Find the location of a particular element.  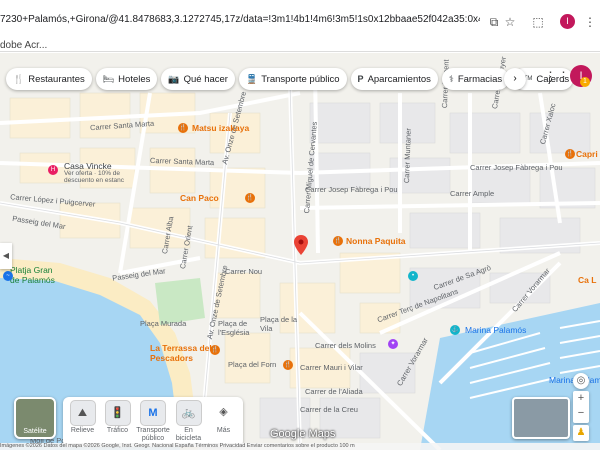

chip-things-to-do: 📷 Qué hacer is located at coordinates (198, 79).